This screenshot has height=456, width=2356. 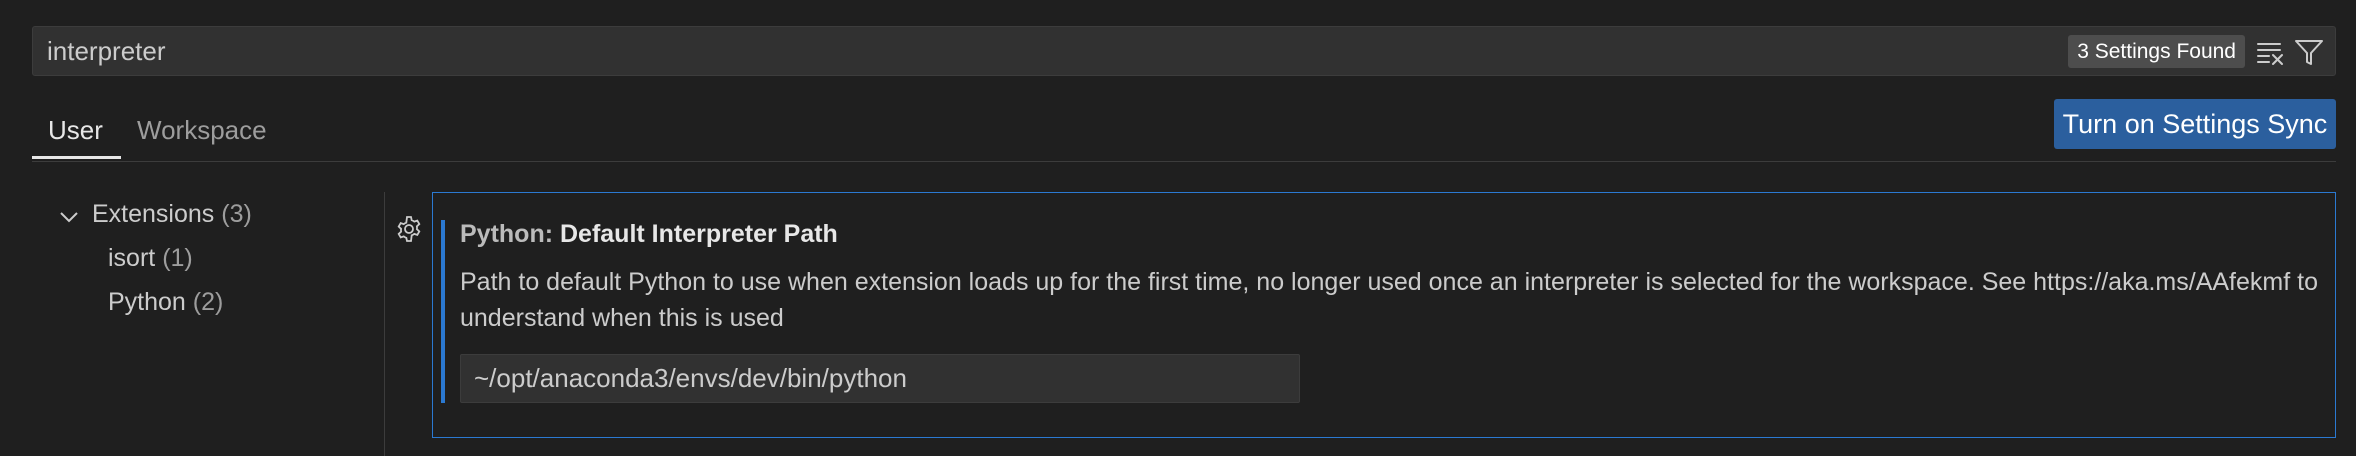 I want to click on toc-extensions-label: Extensions, so click(x=153, y=214).